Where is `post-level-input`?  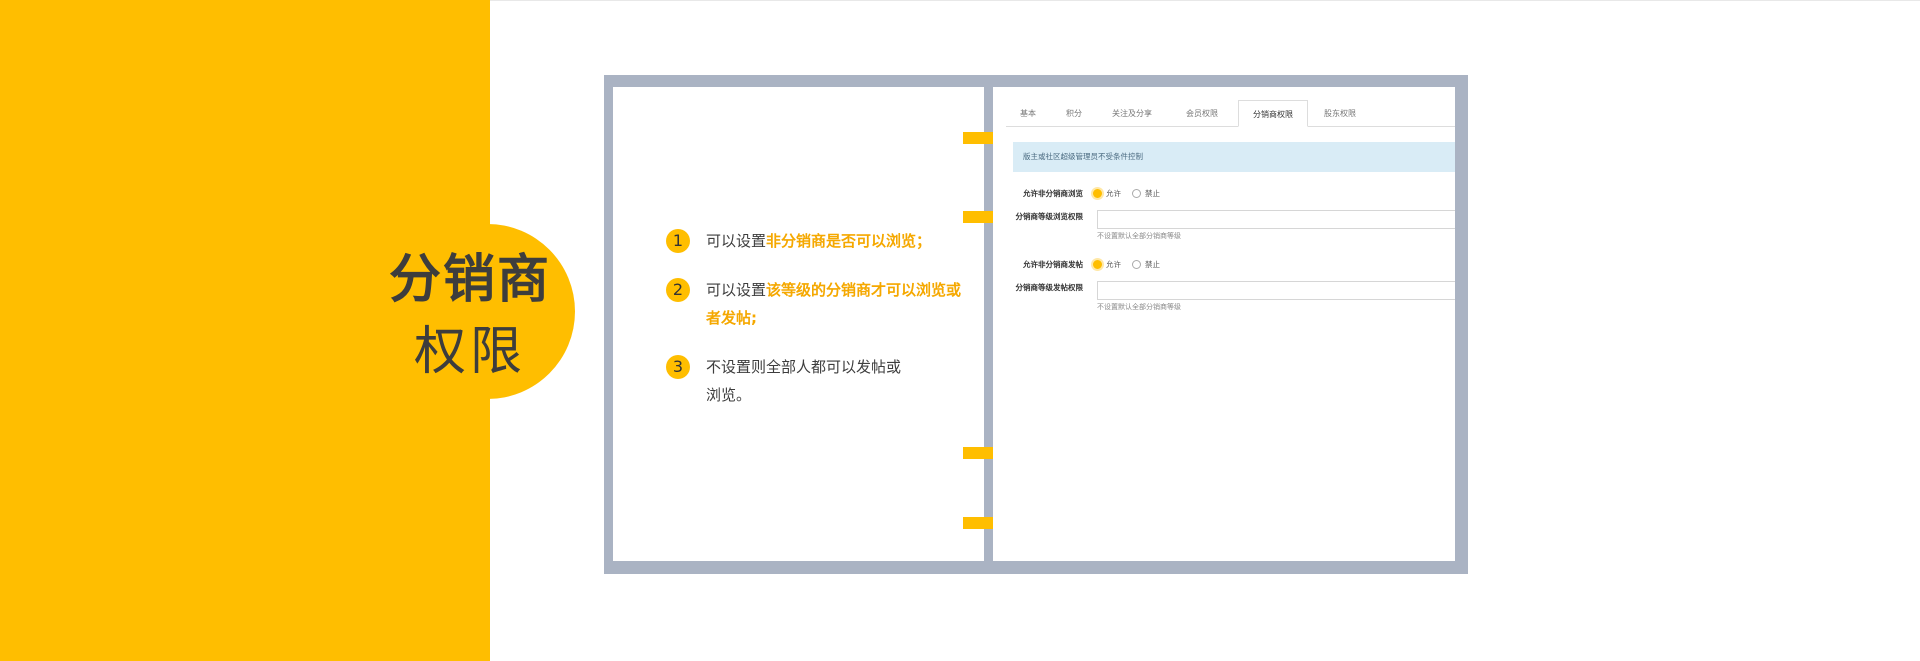 post-level-input is located at coordinates (1276, 290).